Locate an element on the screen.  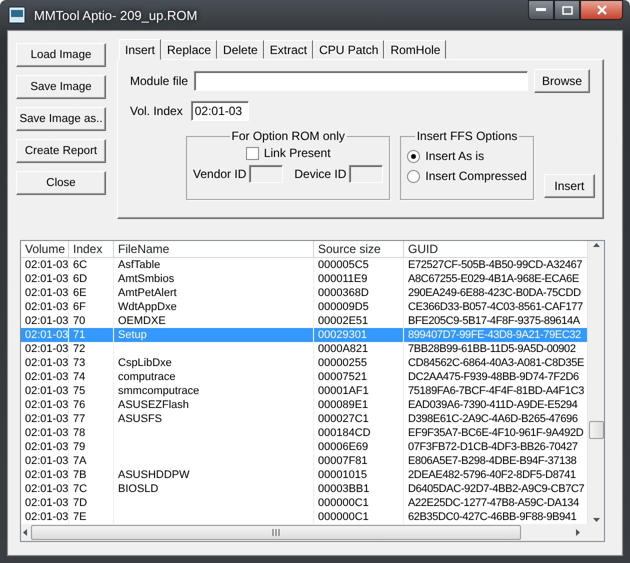
table-cell: 7D is located at coordinates (91, 503).